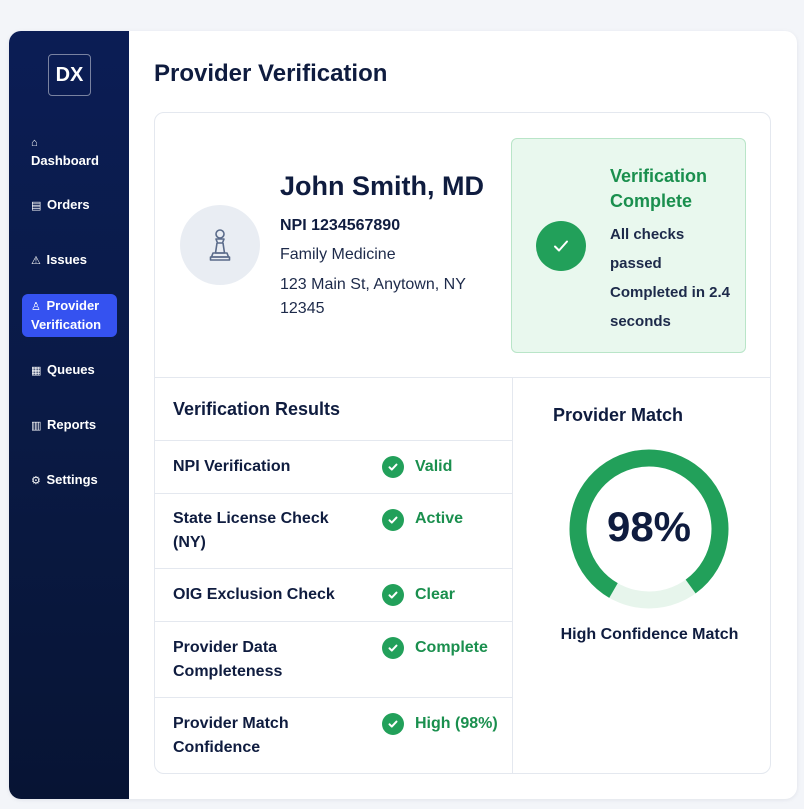 Image resolution: width=804 pixels, height=809 pixels. I want to click on queues-icon: ▦, so click(36, 371).